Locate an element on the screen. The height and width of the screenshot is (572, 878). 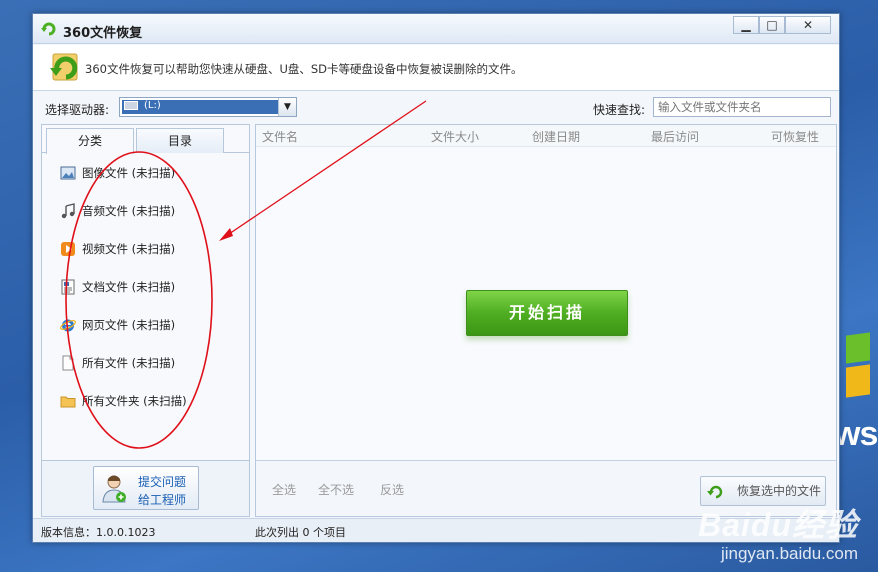
window-title: 360文件恢复 is located at coordinates (103, 33).